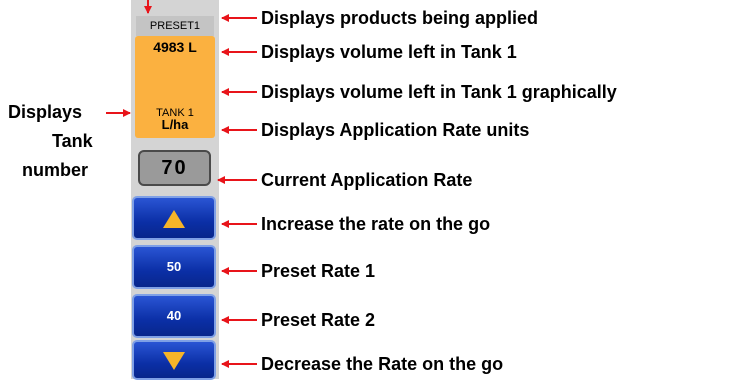 This screenshot has width=739, height=380. Describe the element at coordinates (72, 141) in the screenshot. I see `callout-tank-number-line2: Tank` at that location.